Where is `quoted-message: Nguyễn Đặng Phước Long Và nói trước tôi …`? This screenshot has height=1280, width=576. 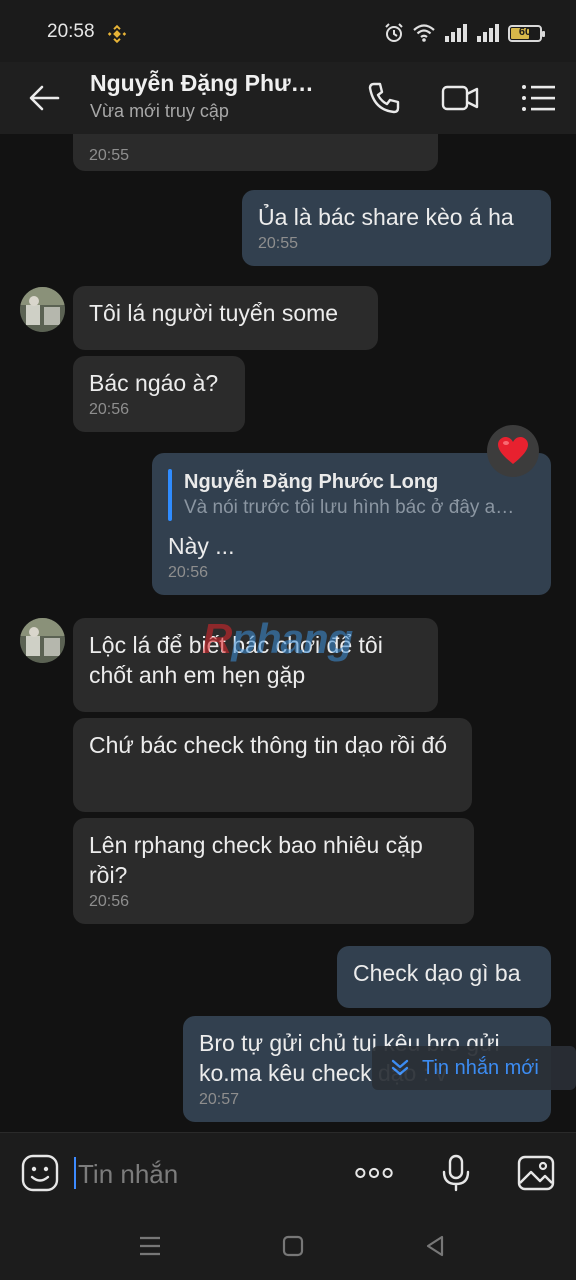
quoted-message: Nguyễn Đặng Phước Long Và nói trước tôi … is located at coordinates (351, 495).